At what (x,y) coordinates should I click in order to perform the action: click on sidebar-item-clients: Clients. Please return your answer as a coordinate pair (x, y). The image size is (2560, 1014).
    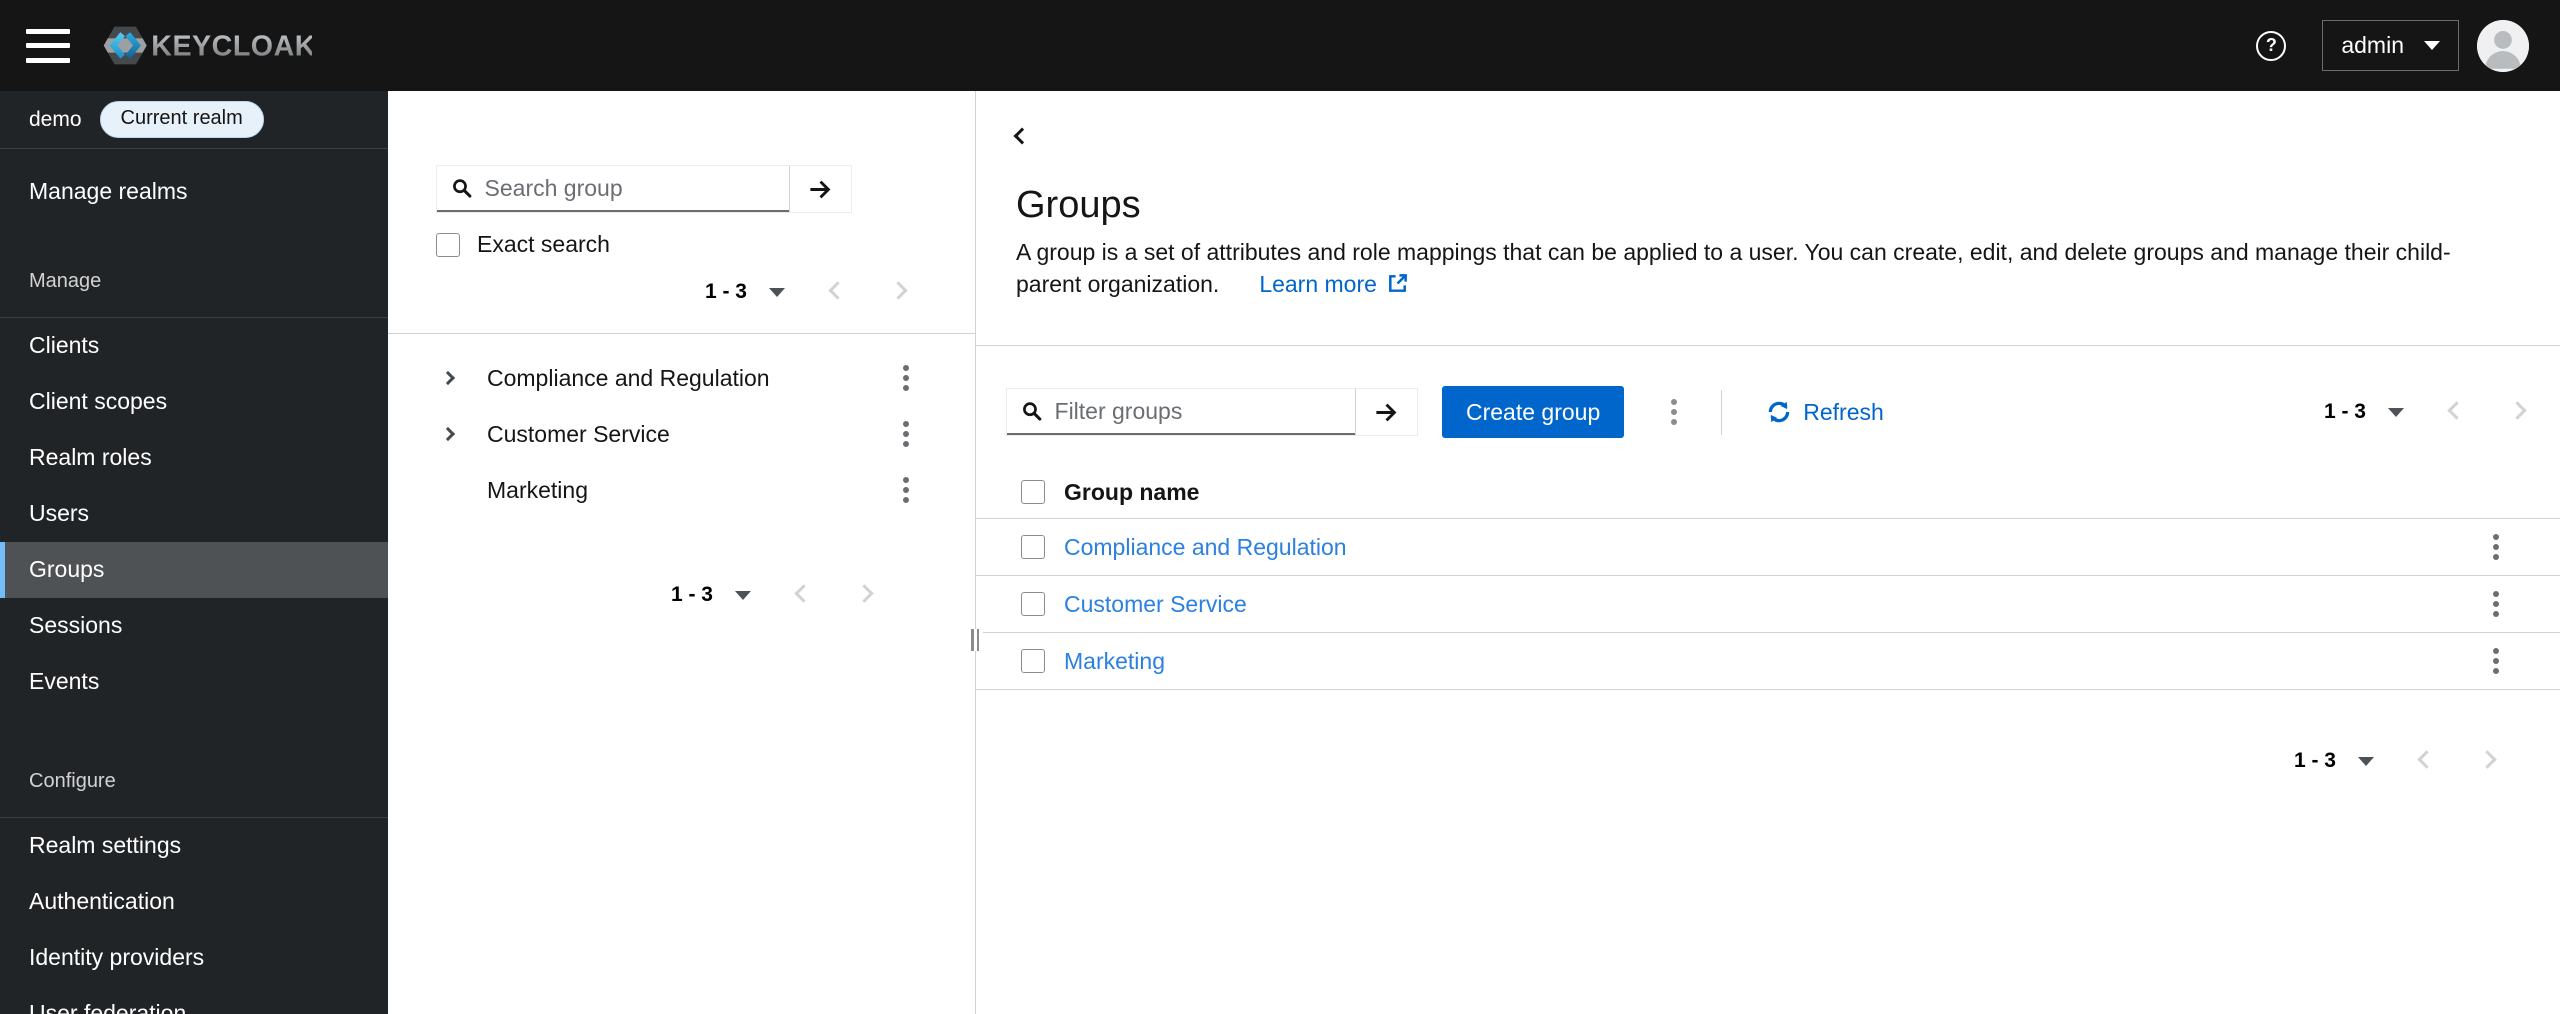
    Looking at the image, I should click on (194, 346).